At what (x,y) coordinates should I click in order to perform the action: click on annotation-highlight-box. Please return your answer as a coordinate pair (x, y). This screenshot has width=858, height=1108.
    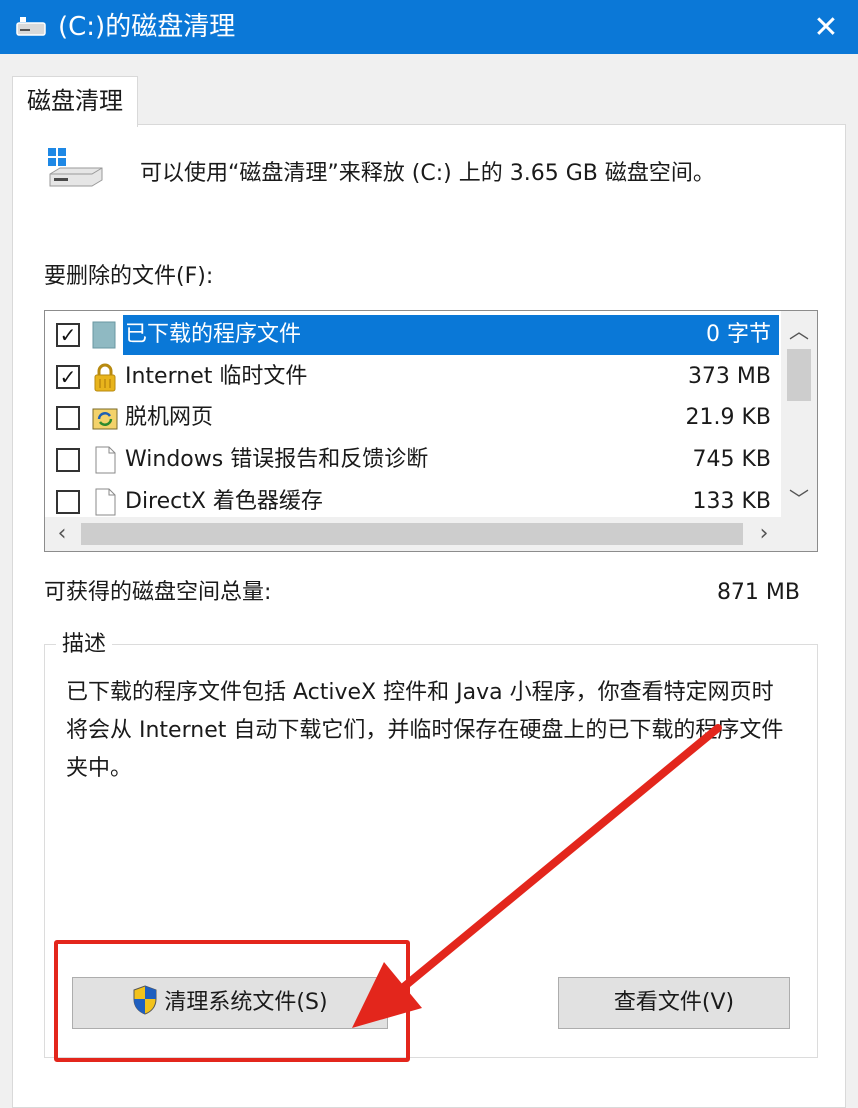
    Looking at the image, I should click on (232, 1001).